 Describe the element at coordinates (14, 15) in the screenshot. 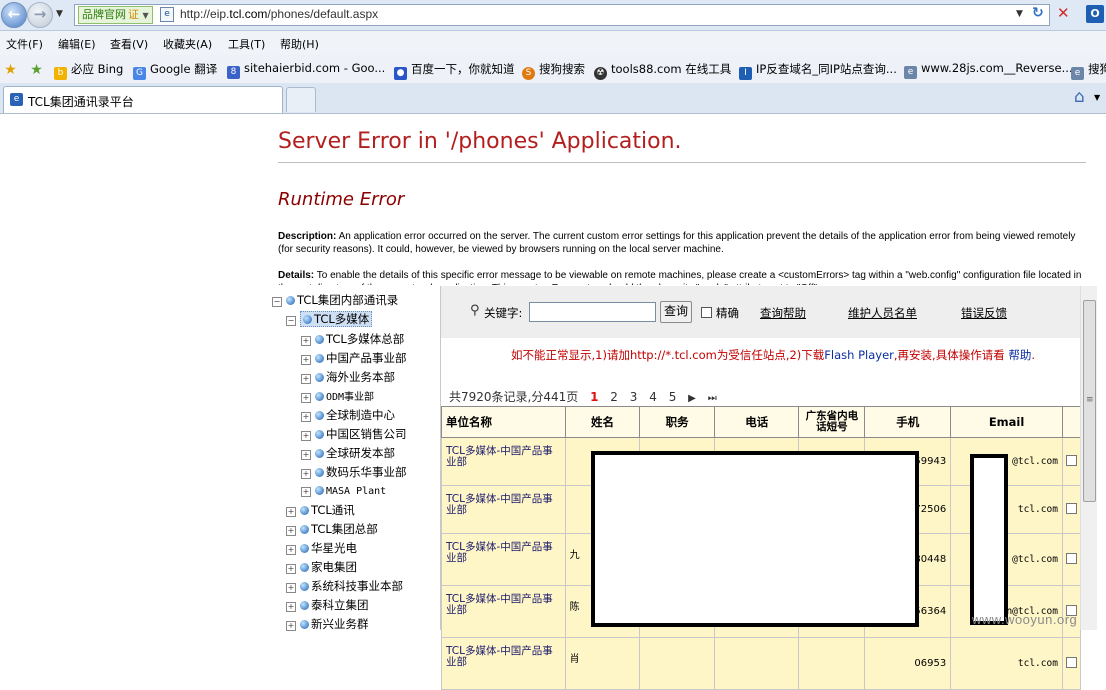

I see `back-button: ←` at that location.